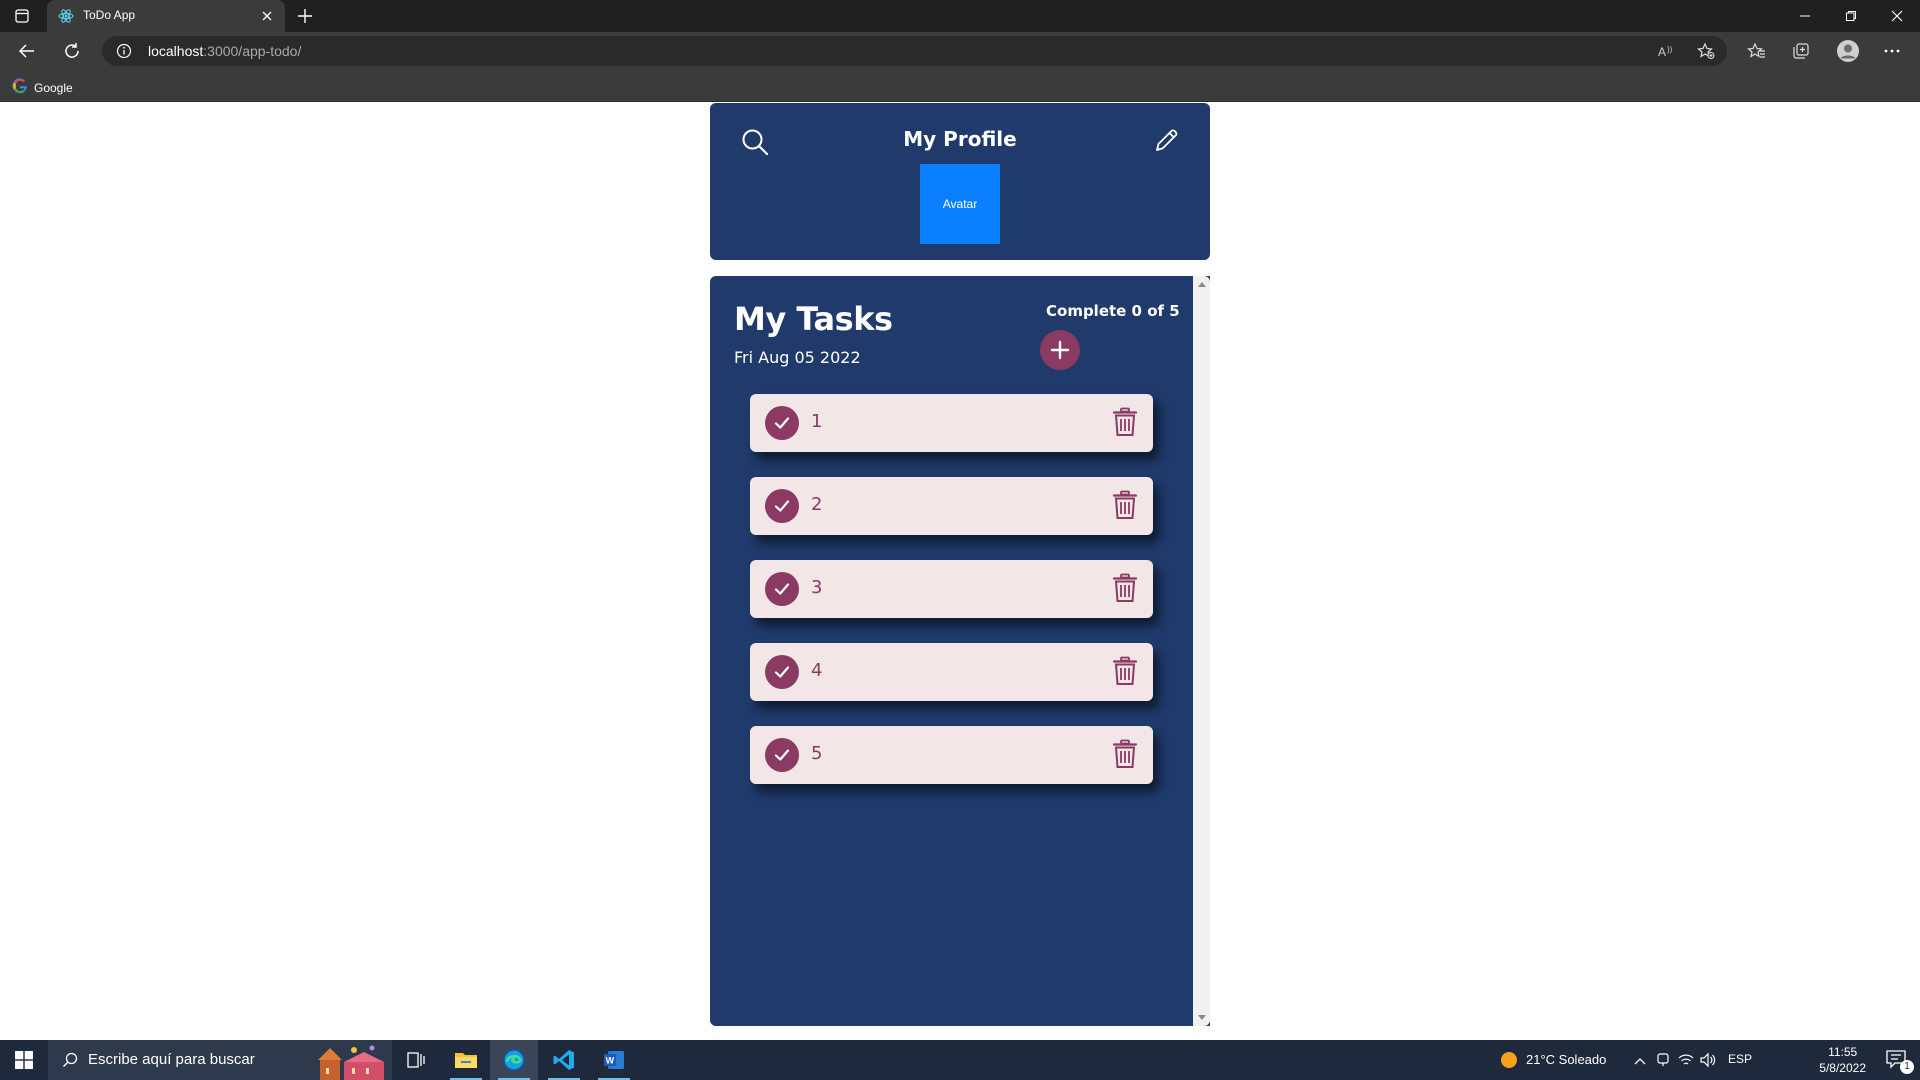 This screenshot has height=1080, width=1920. I want to click on favorites-icon, so click(1756, 51).